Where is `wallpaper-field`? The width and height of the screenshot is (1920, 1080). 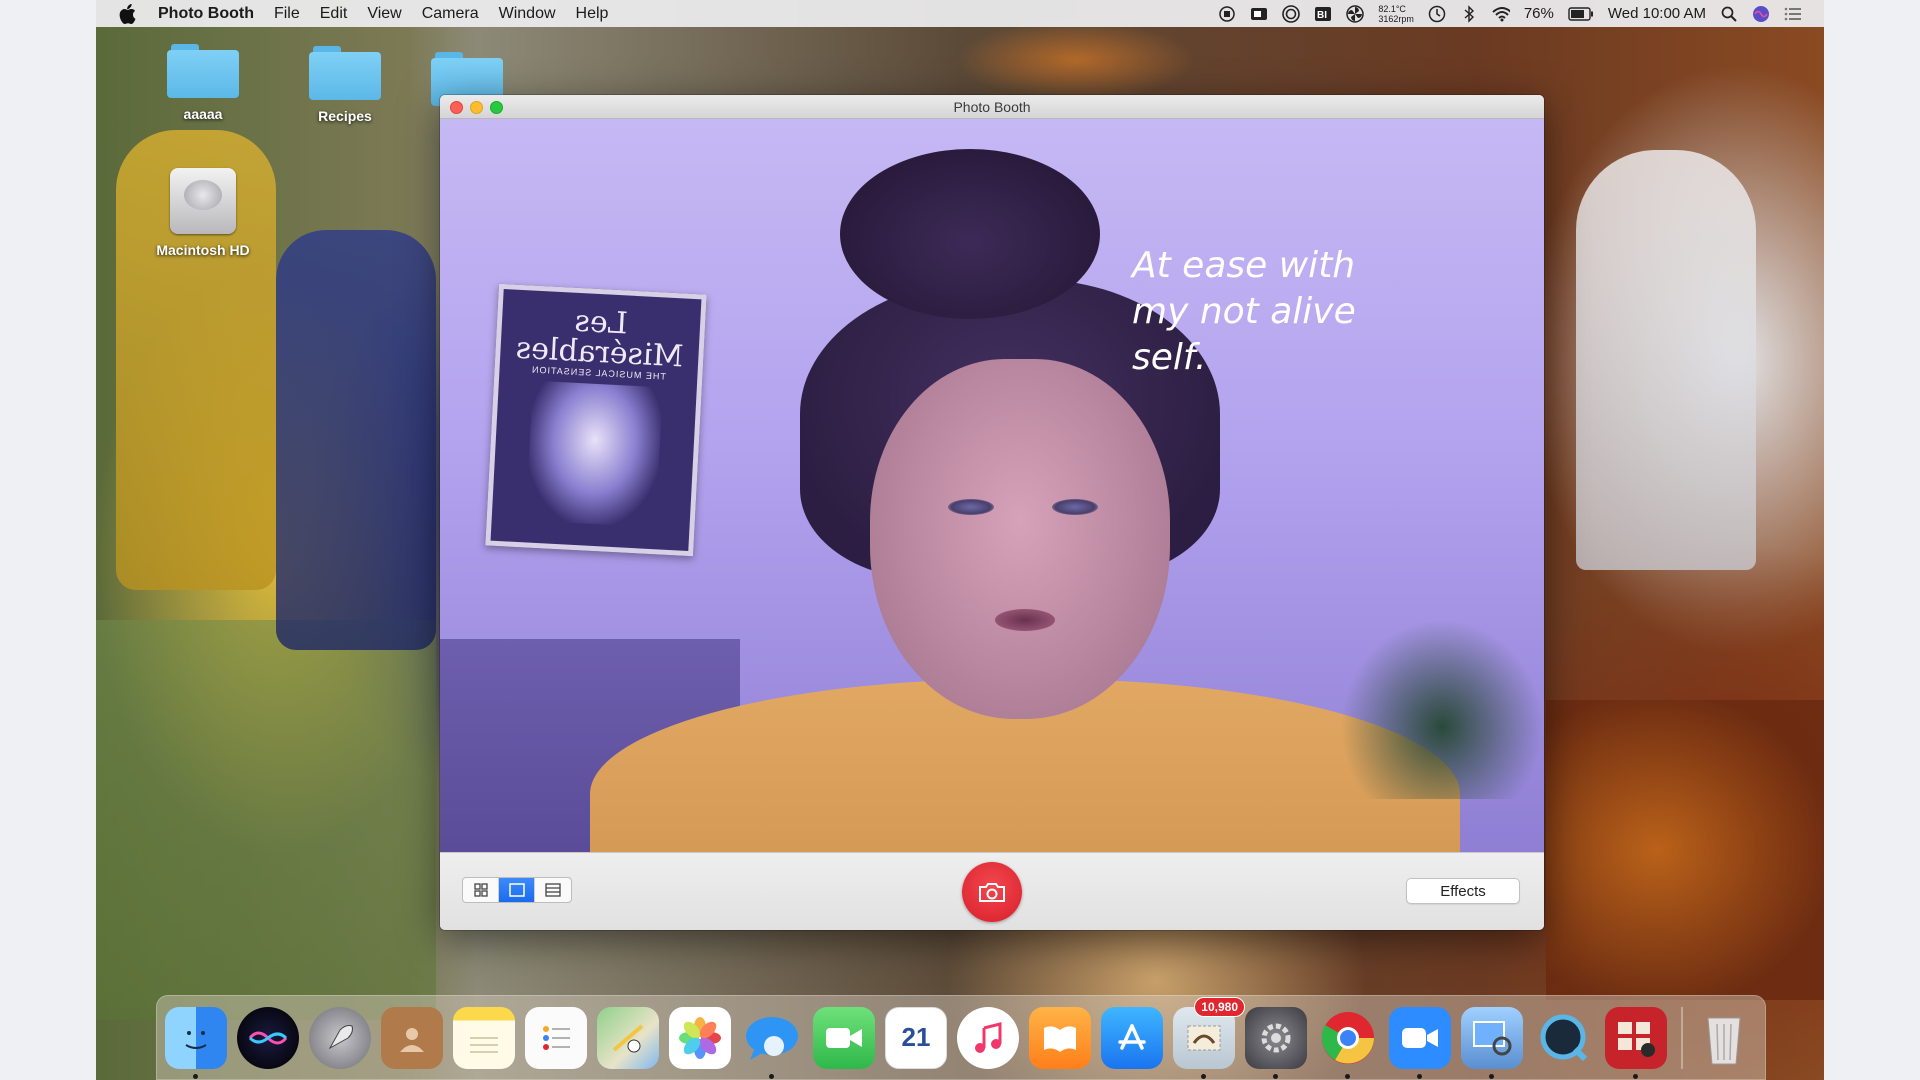
wallpaper-field is located at coordinates (266, 820).